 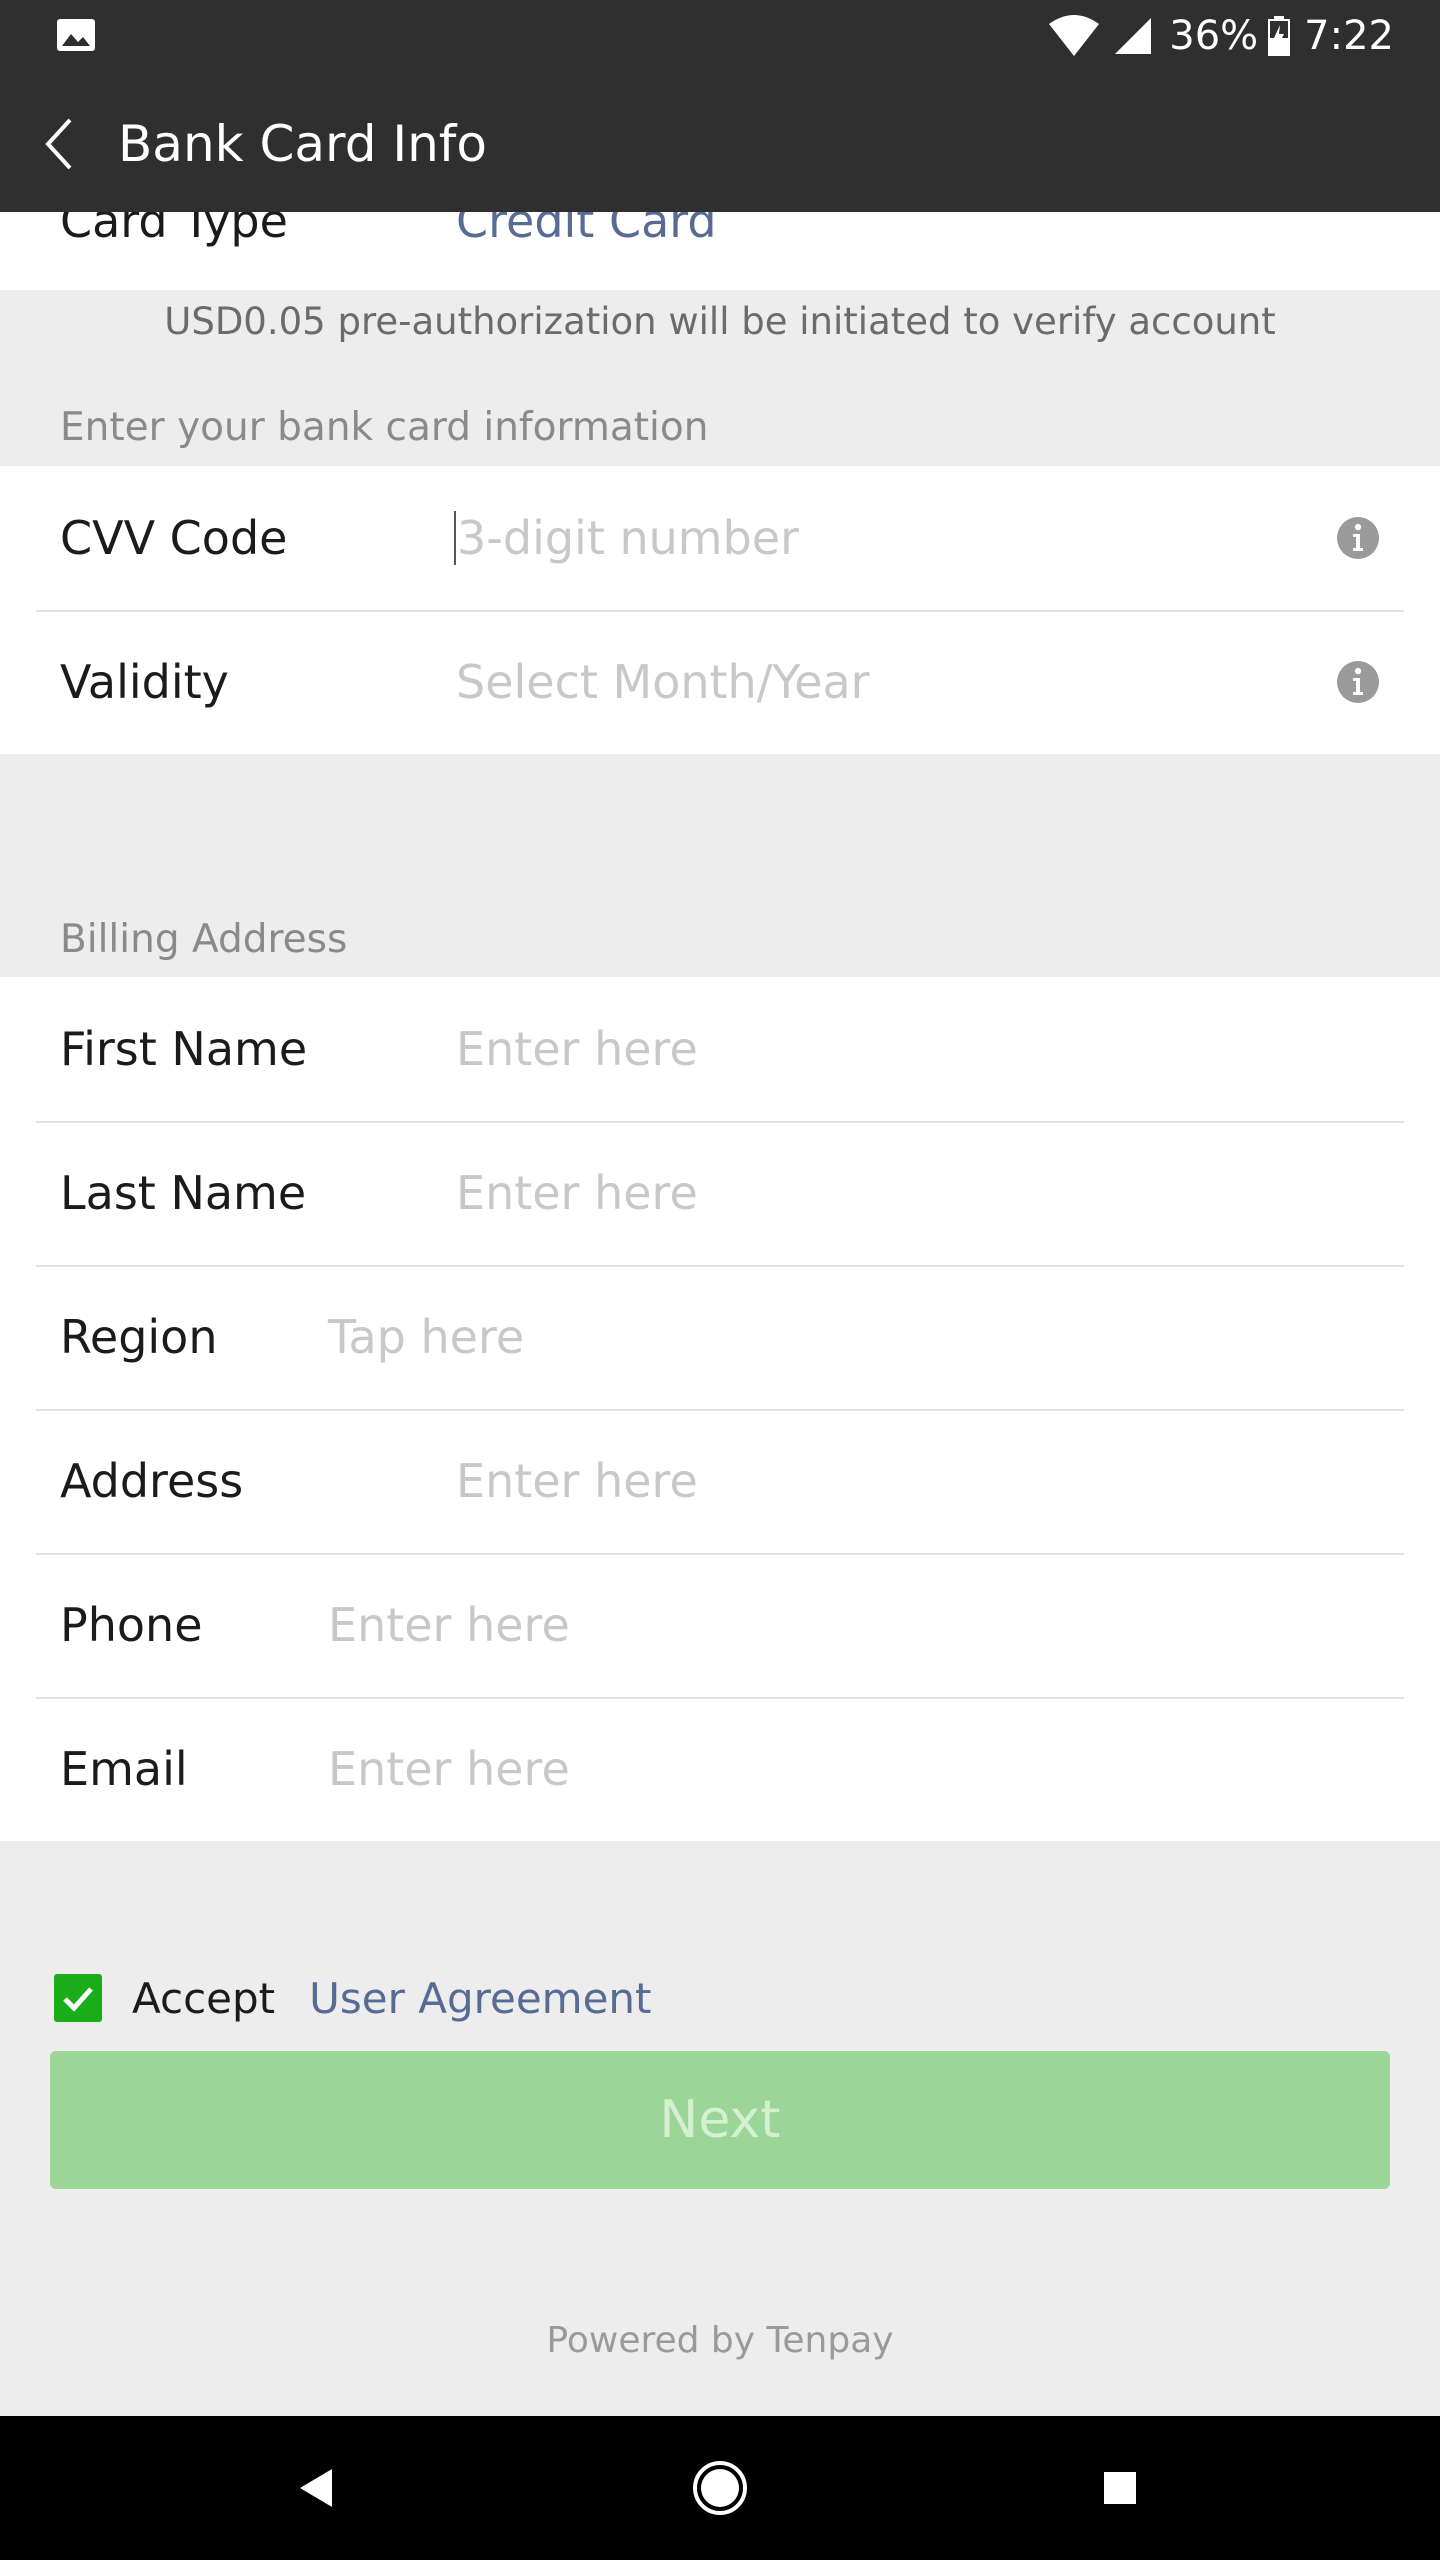 I want to click on last-name-label: Last Name, so click(x=183, y=1193).